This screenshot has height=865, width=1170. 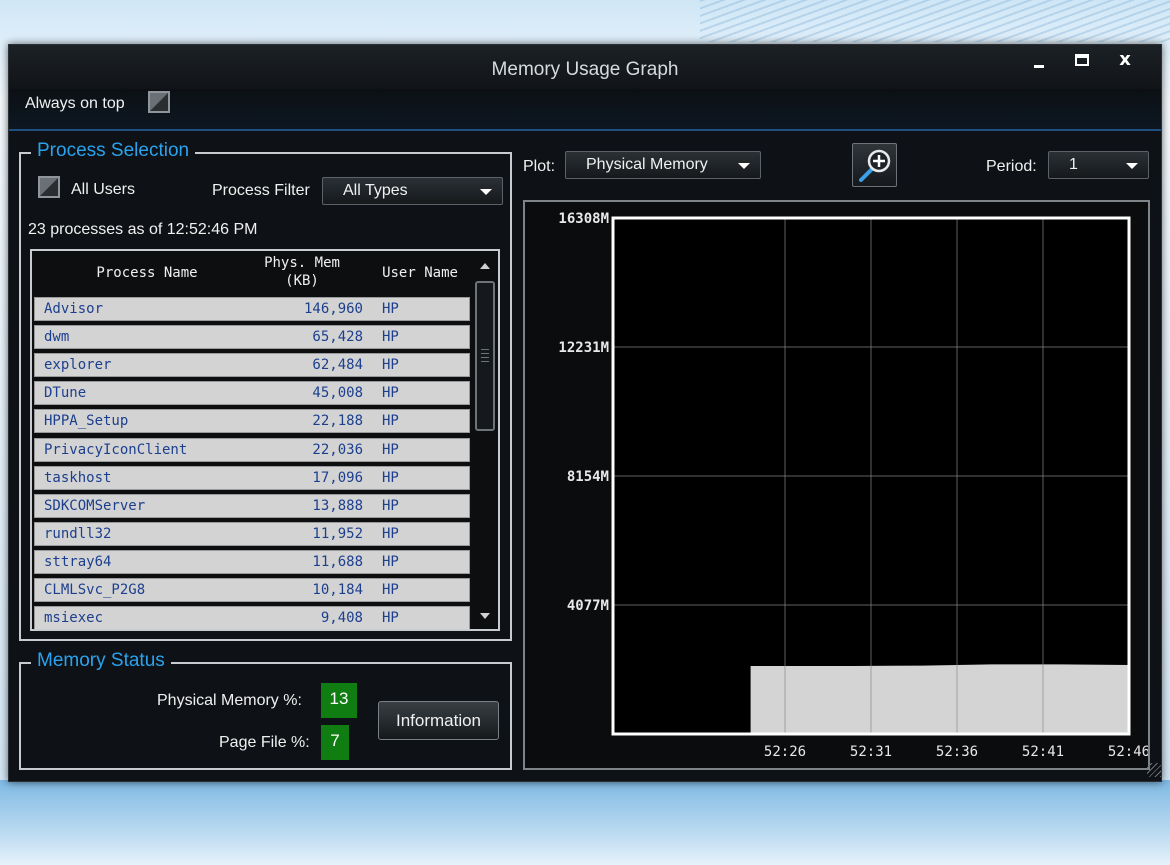 What do you see at coordinates (335, 742) in the screenshot?
I see `page-file-value: 7` at bounding box center [335, 742].